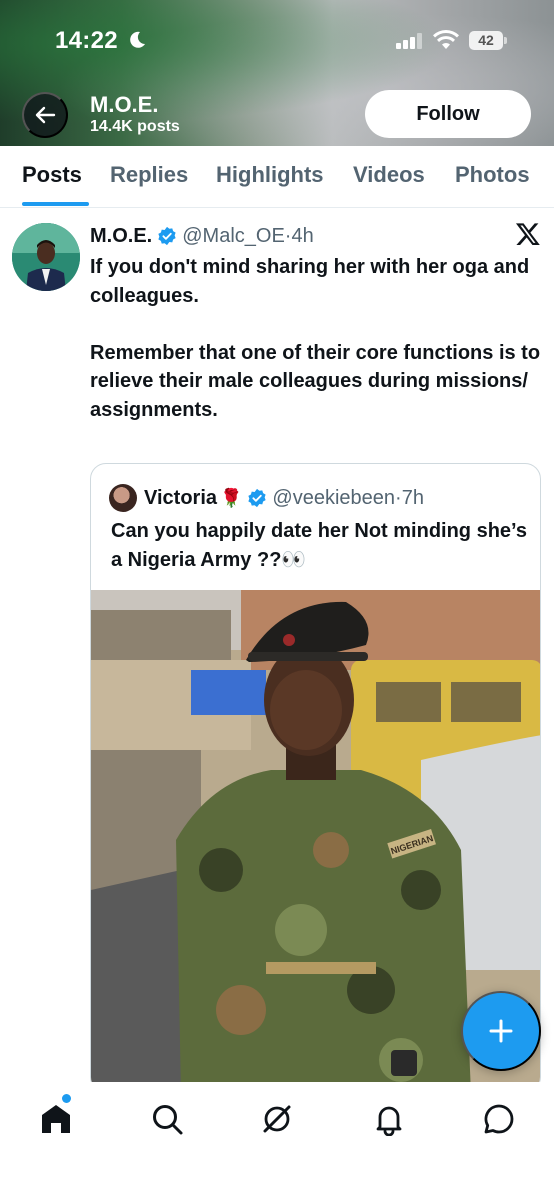 The height and width of the screenshot is (1200, 554). What do you see at coordinates (124, 104) in the screenshot?
I see `profile-name: M.O.E.` at bounding box center [124, 104].